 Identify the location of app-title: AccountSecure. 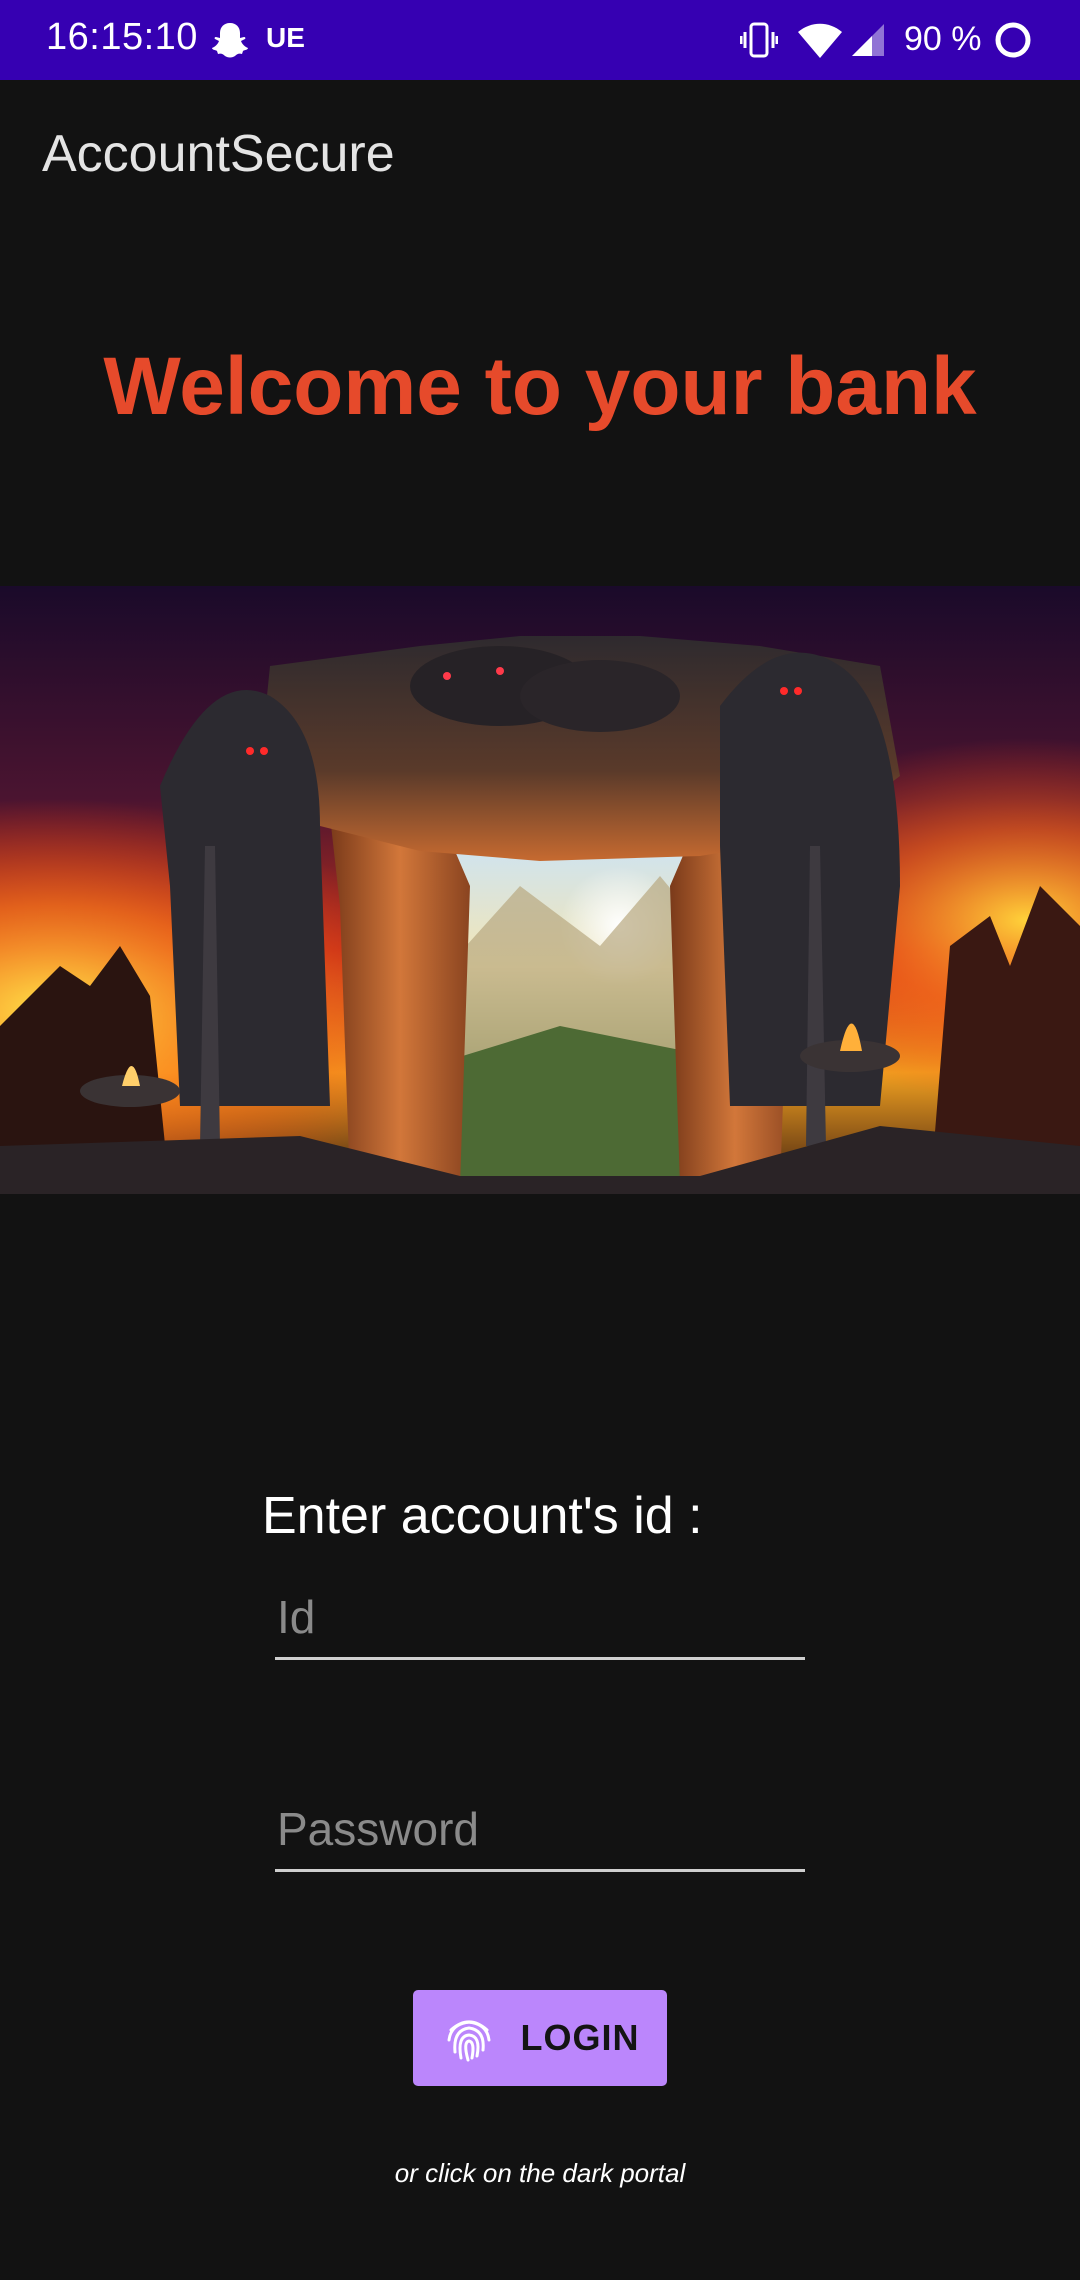
(218, 154).